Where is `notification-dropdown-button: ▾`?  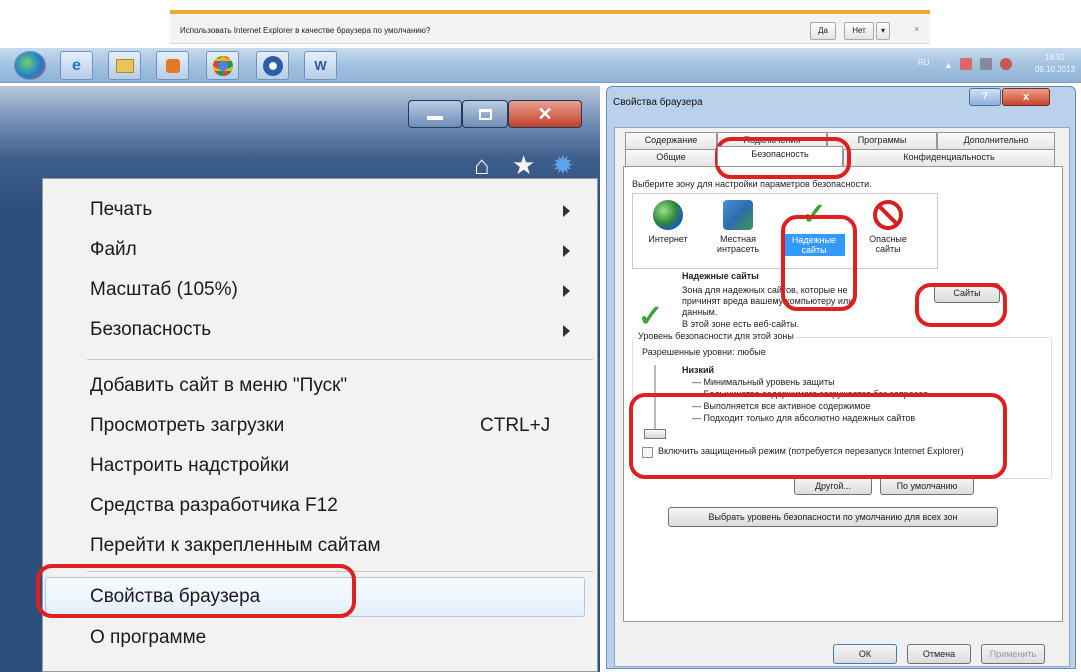 notification-dropdown-button: ▾ is located at coordinates (883, 31).